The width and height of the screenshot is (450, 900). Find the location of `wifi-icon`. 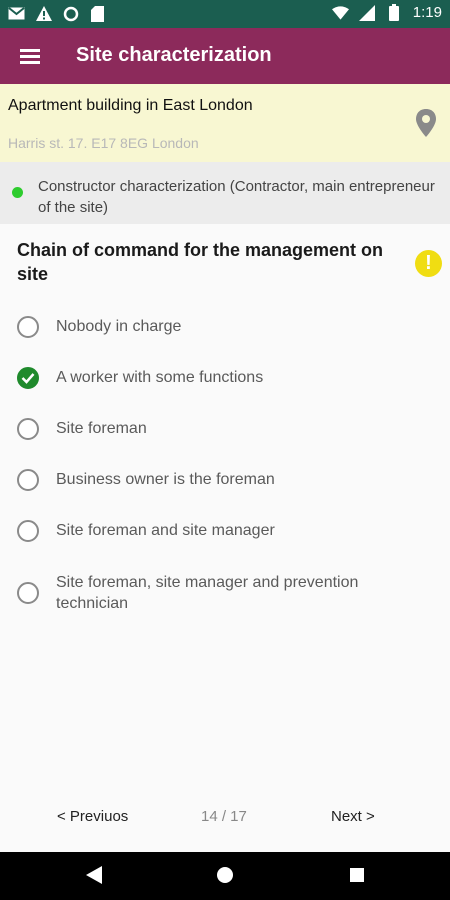

wifi-icon is located at coordinates (340, 12).